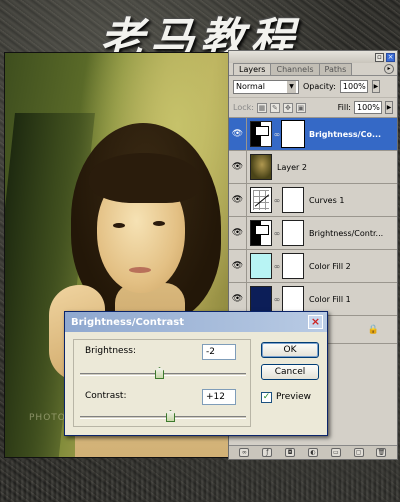  What do you see at coordinates (373, 329) in the screenshot?
I see `lock-icon: 🔒` at bounding box center [373, 329].